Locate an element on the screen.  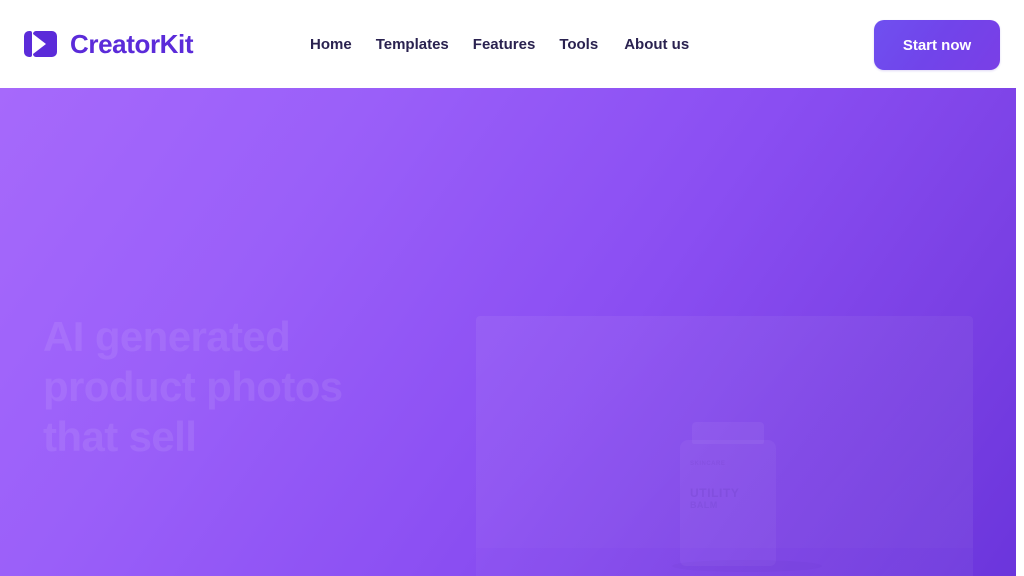
hero-headline-line-3: that sell is located at coordinates (120, 436).